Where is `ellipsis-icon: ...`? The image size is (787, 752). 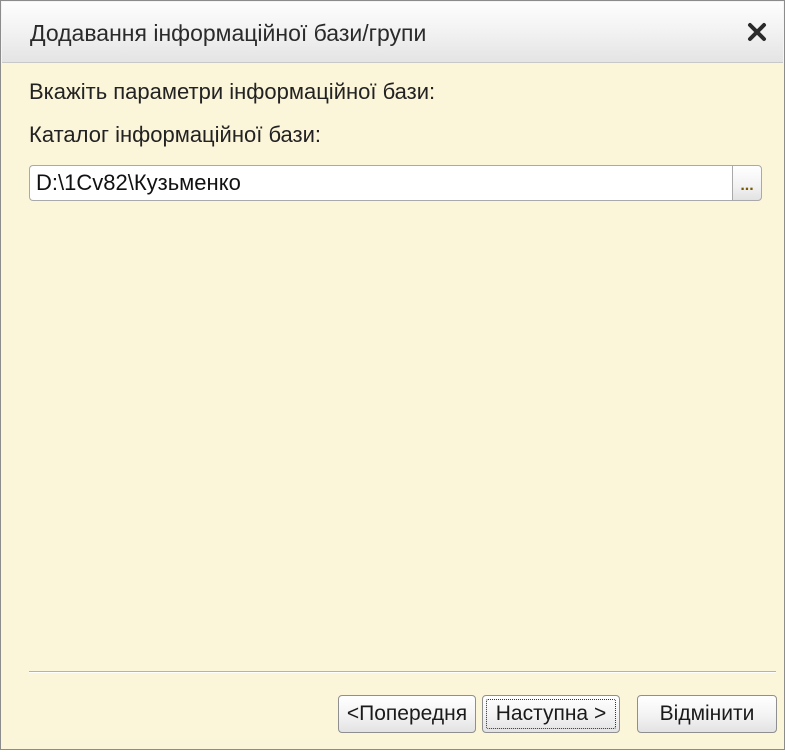
ellipsis-icon: ... is located at coordinates (747, 185).